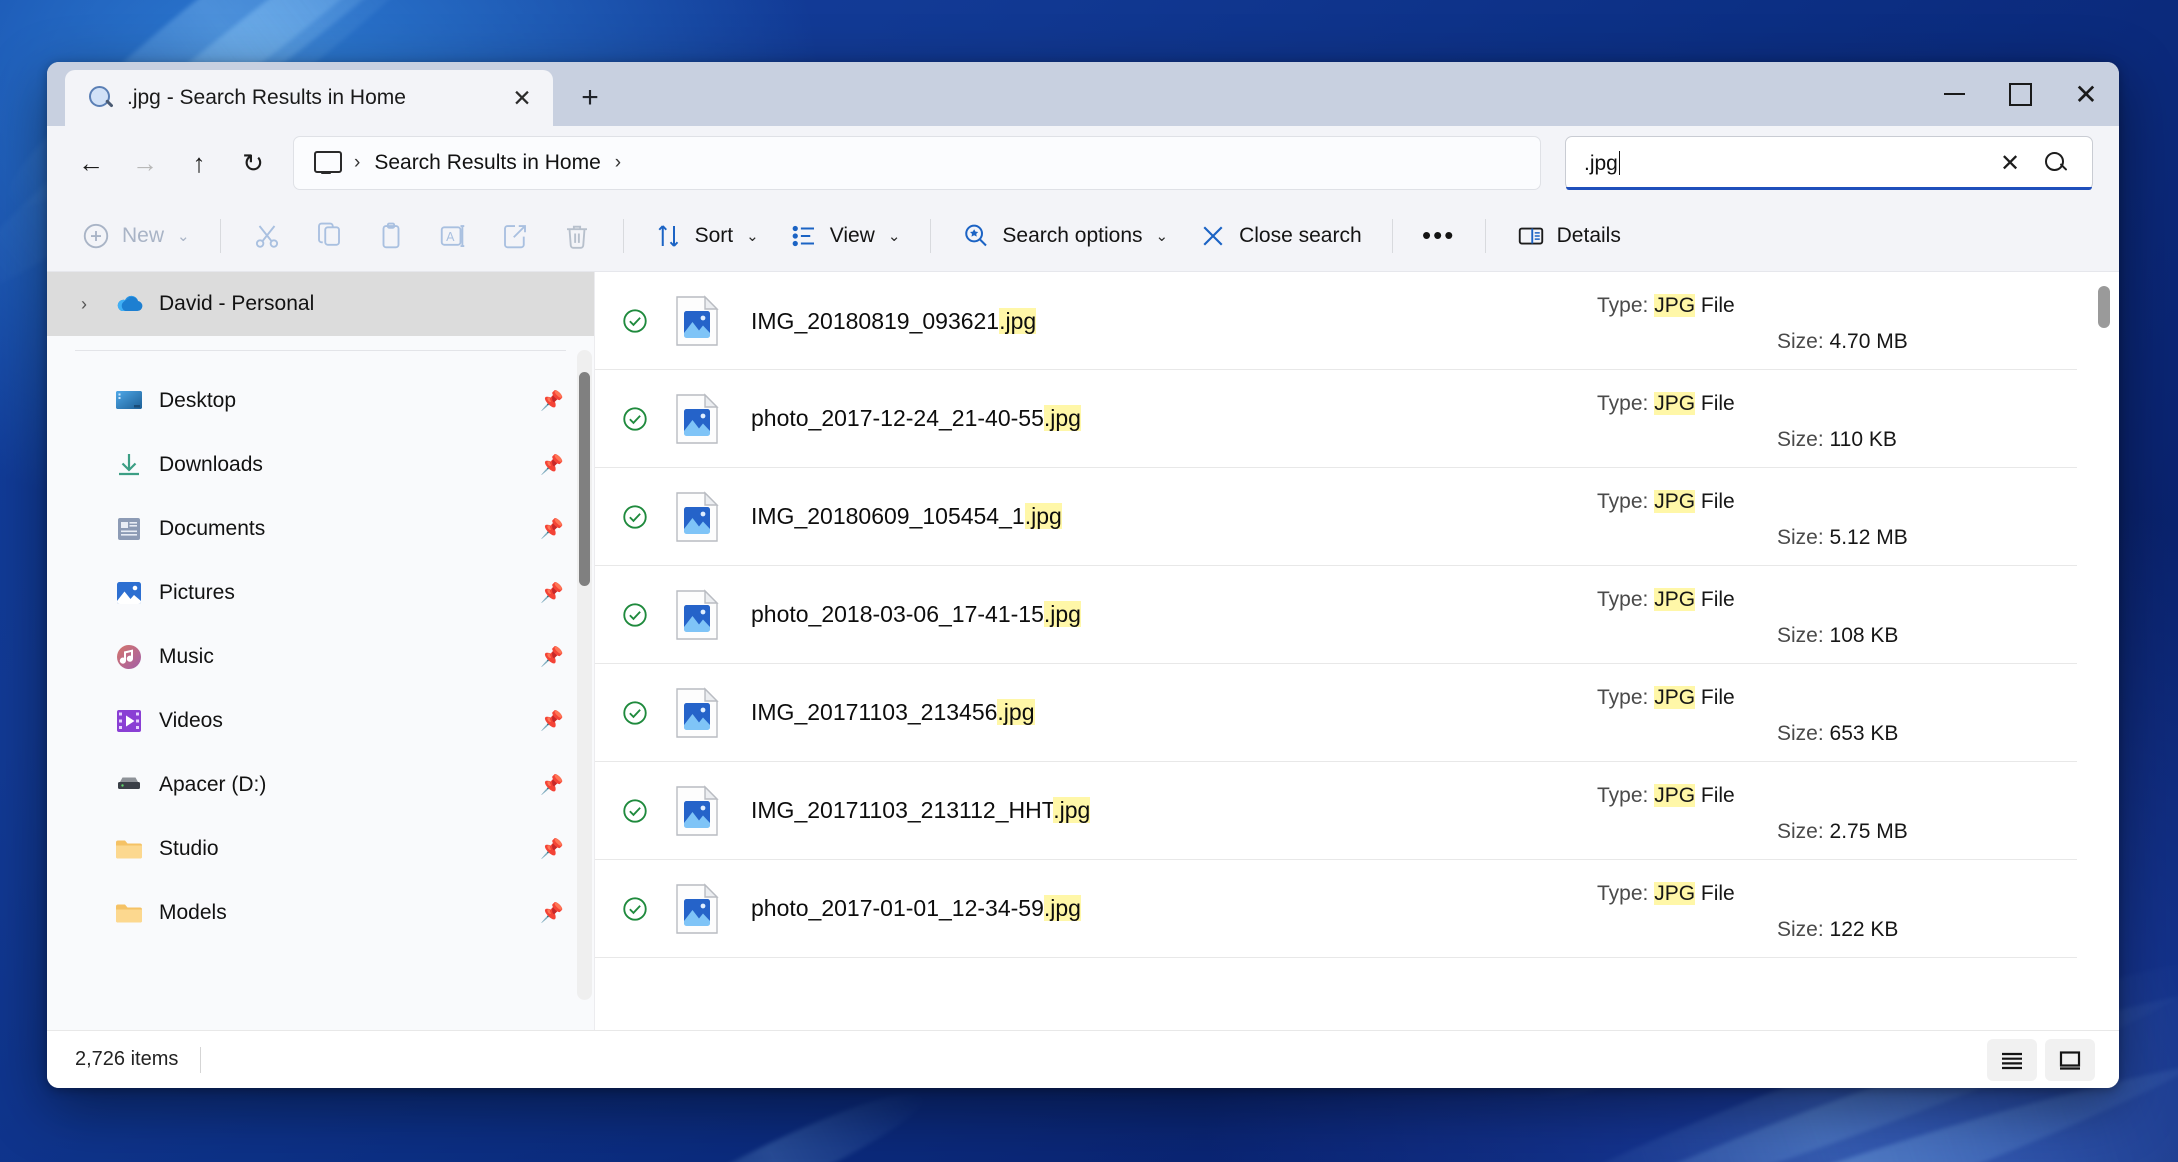 This screenshot has width=2178, height=1162. Describe the element at coordinates (320, 529) in the screenshot. I see `sidebar-item-documents: Documents 📌` at that location.